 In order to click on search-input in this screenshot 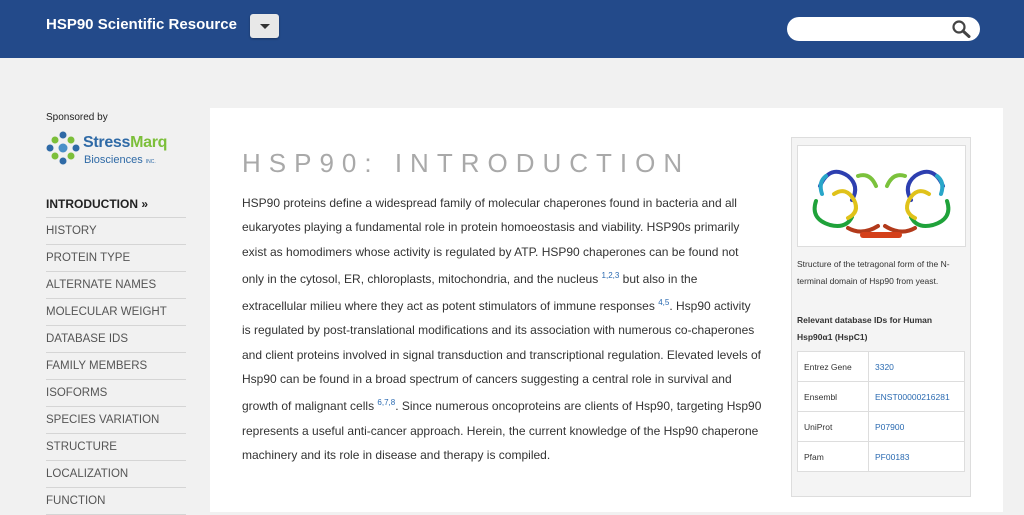, I will do `click(874, 30)`.